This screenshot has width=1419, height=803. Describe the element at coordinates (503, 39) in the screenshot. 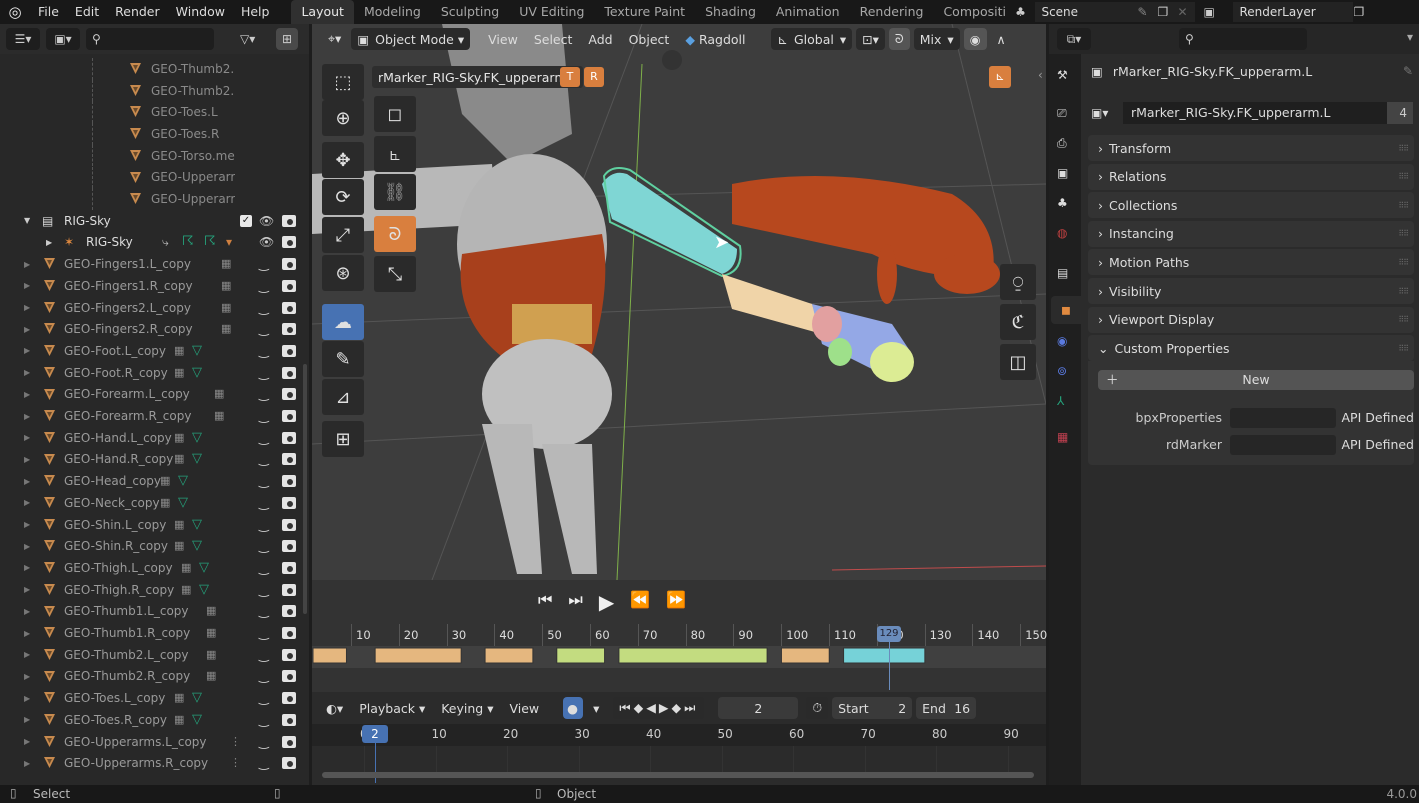

I see `menu-view: View` at that location.